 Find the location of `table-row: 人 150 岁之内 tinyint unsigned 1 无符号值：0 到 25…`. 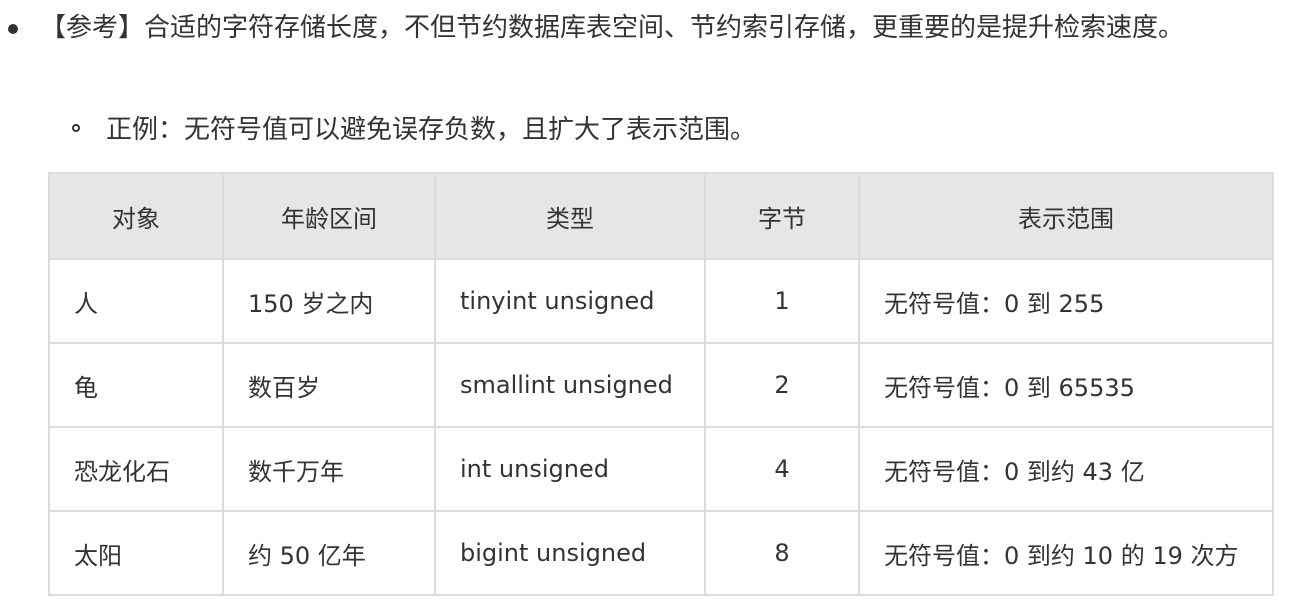

table-row: 人 150 岁之内 tinyint unsigned 1 无符号值：0 到 25… is located at coordinates (661, 301).